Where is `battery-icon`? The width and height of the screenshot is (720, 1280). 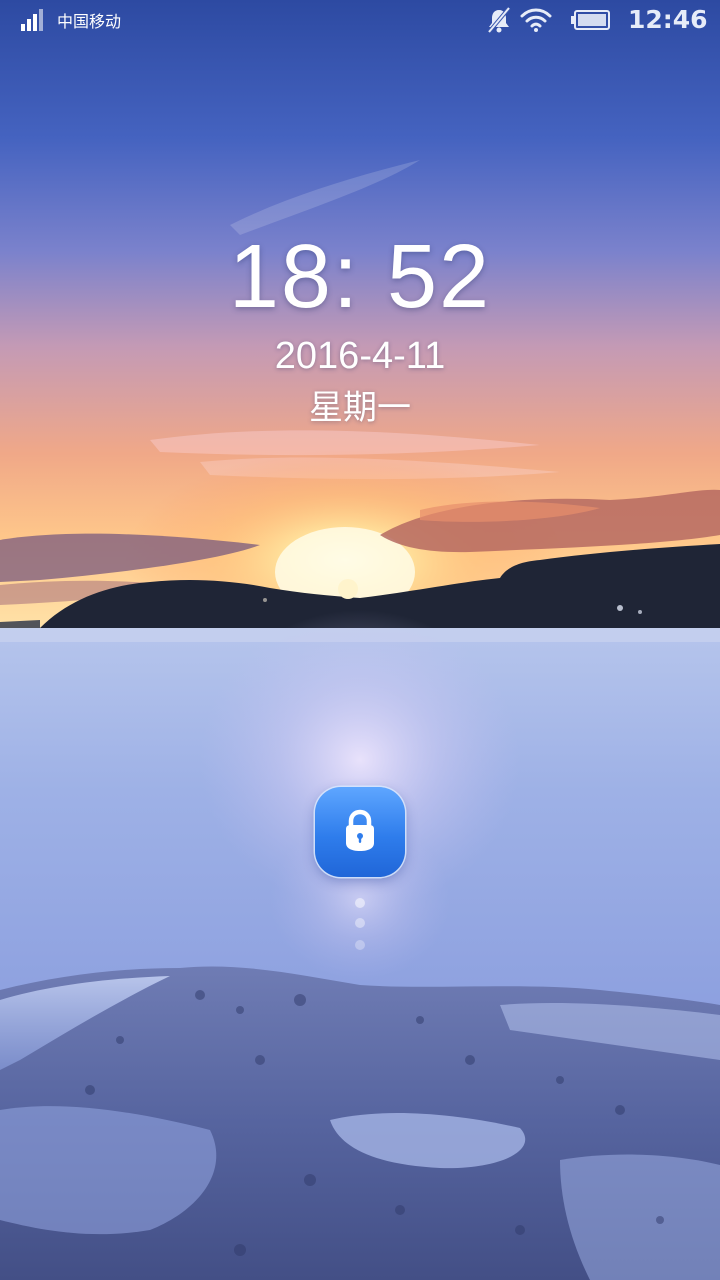 battery-icon is located at coordinates (590, 20).